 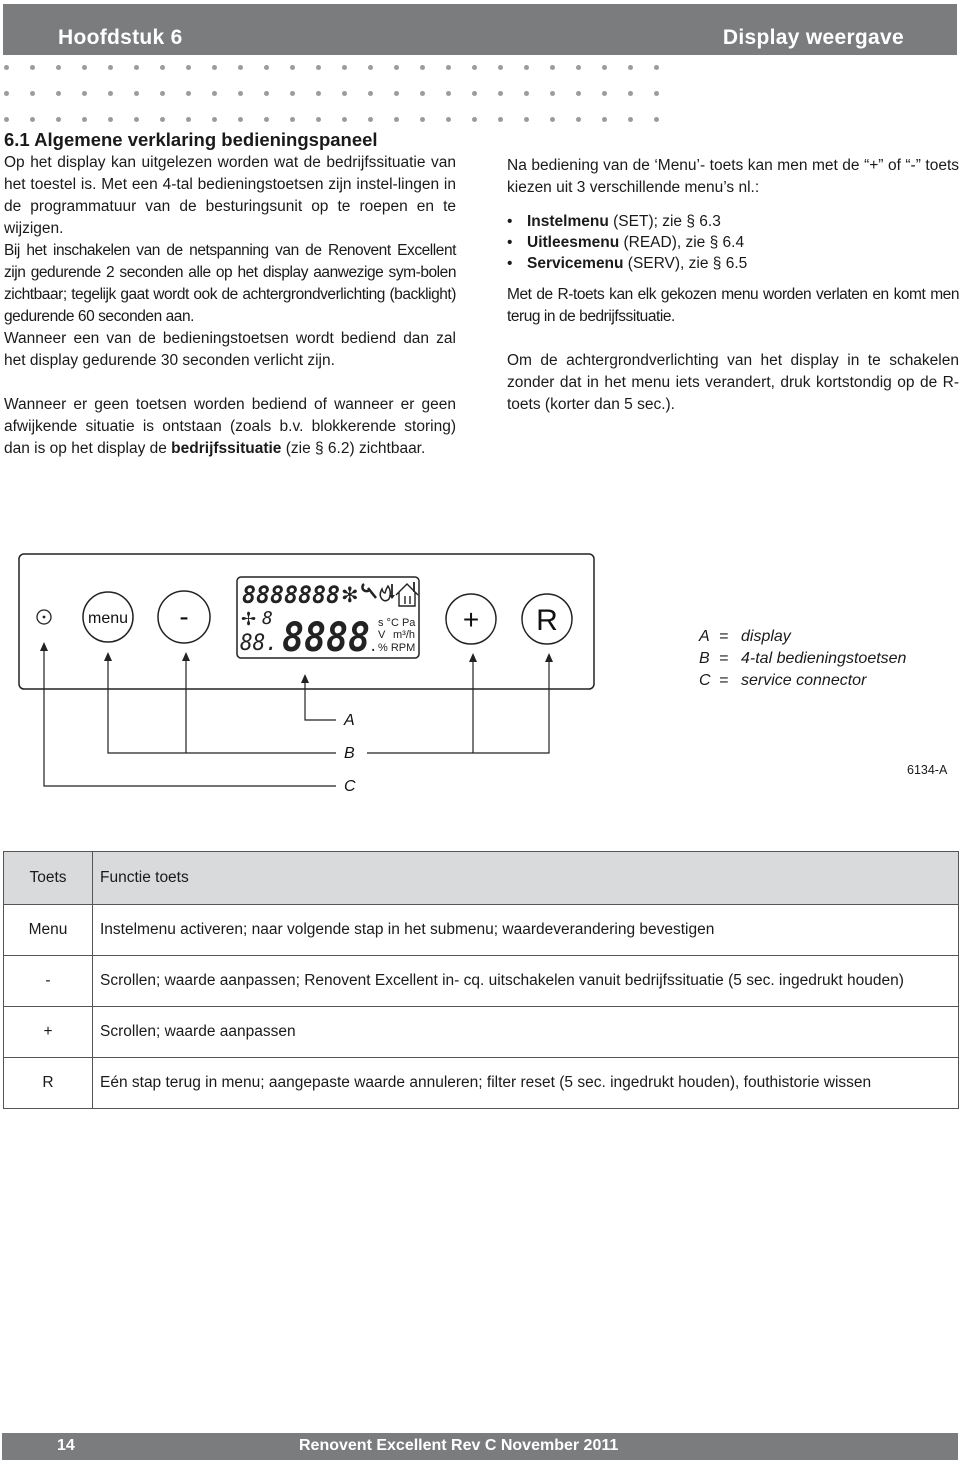 What do you see at coordinates (397, 623) in the screenshot?
I see `lcd-units-row1: s °C Pa` at bounding box center [397, 623].